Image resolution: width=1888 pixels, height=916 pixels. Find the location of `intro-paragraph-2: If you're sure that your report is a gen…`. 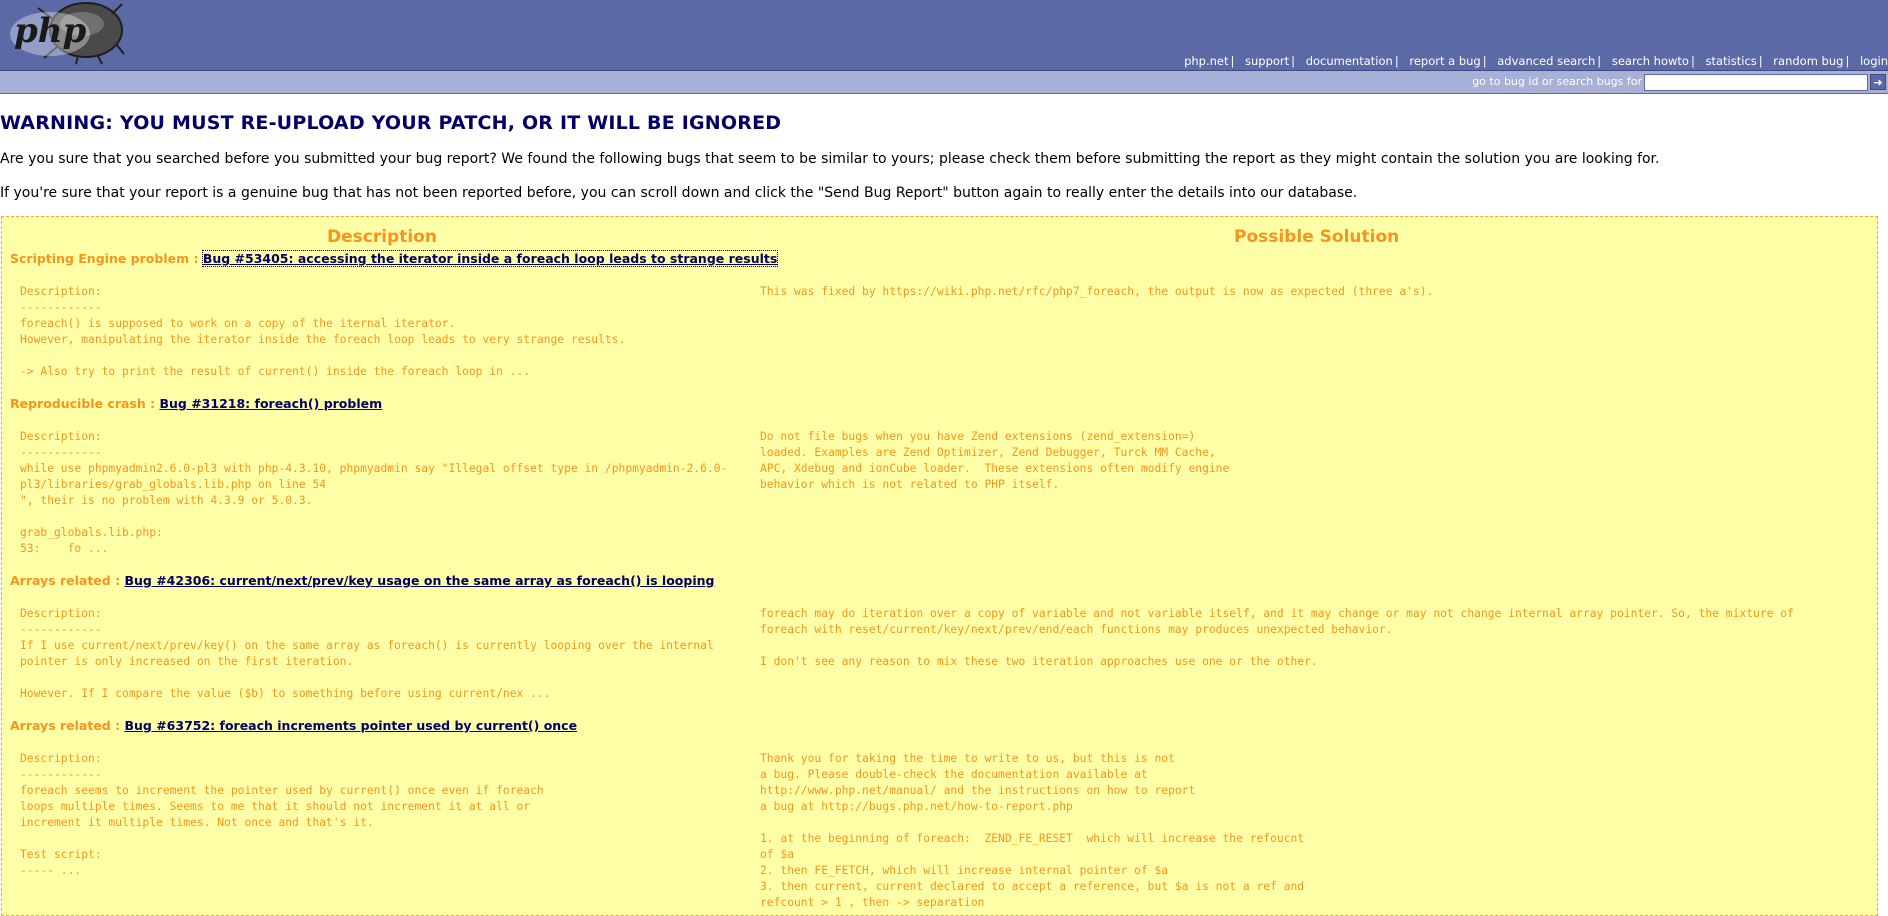

intro-paragraph-2: If you're sure that your report is a gen… is located at coordinates (679, 193).